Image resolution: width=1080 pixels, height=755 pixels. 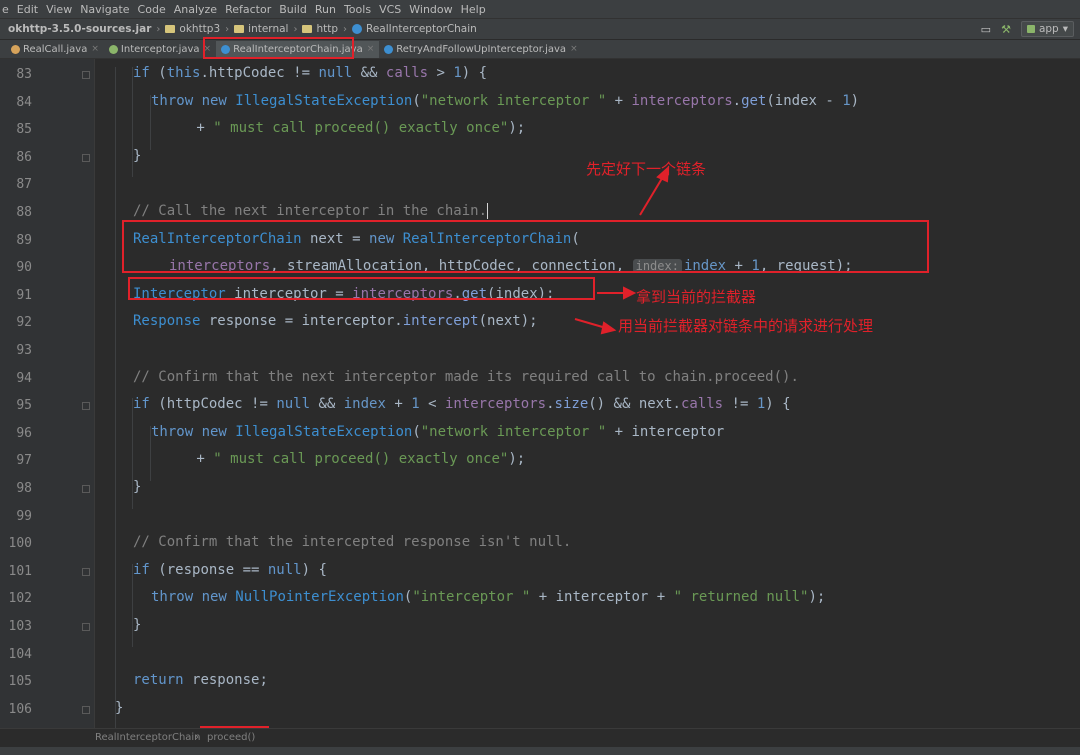 What do you see at coordinates (20, 709) in the screenshot?
I see `line-number: 106` at bounding box center [20, 709].